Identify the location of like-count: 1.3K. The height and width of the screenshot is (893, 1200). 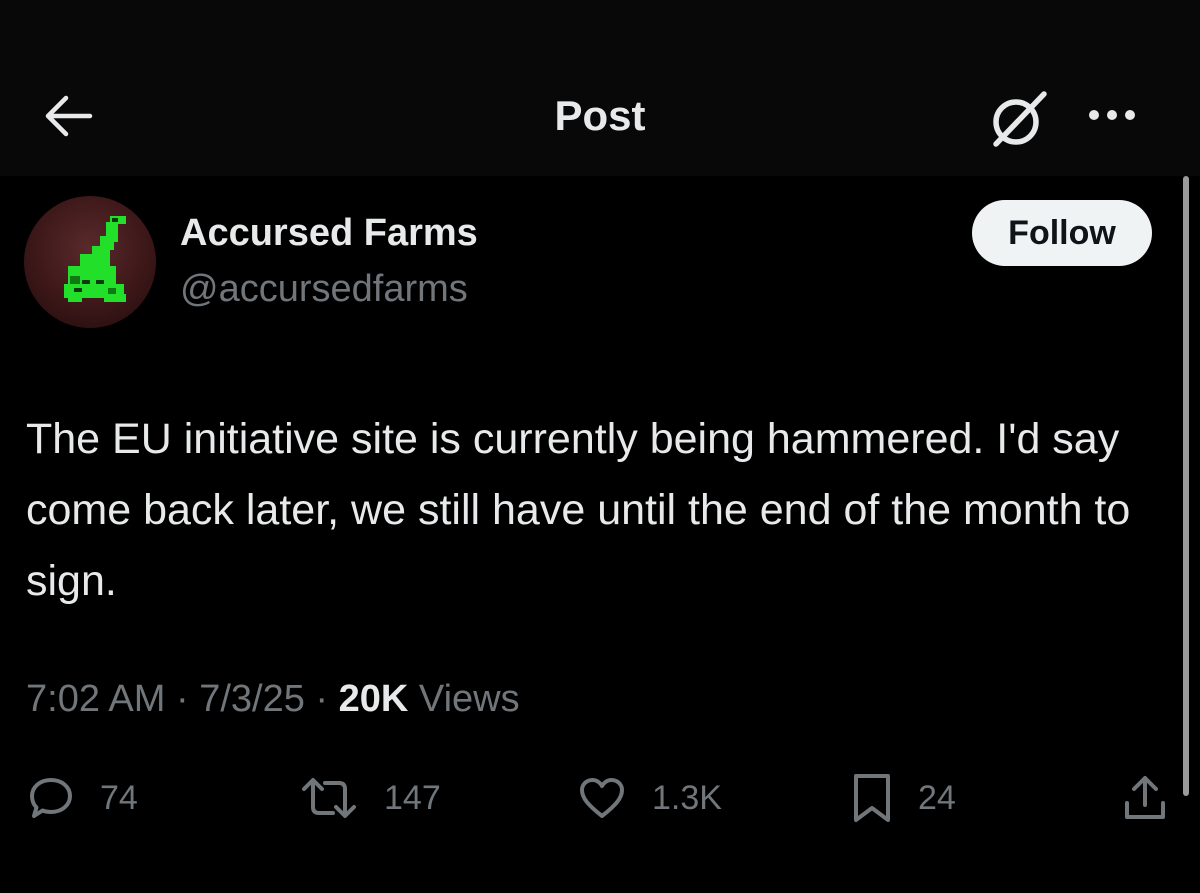
(687, 797).